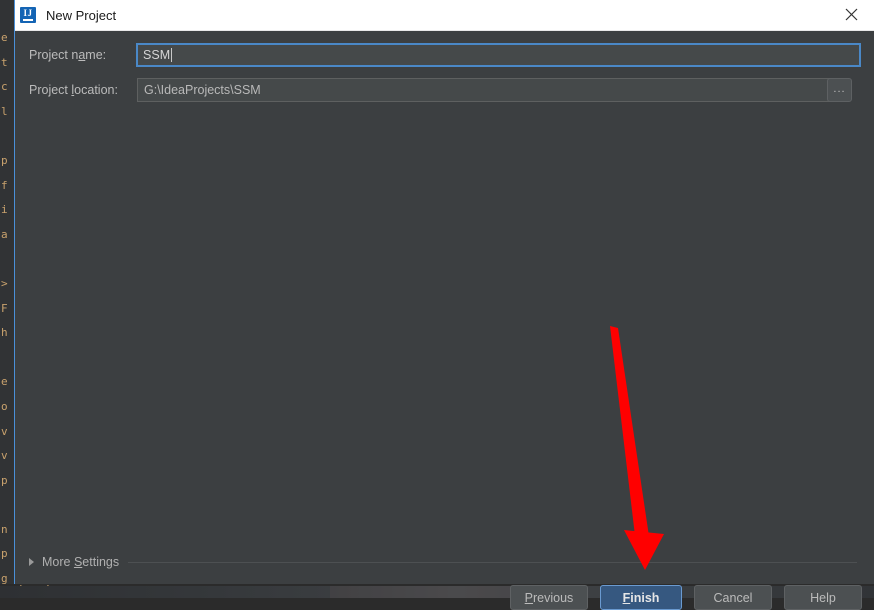  I want to click on project-location-row: Project location: G:\IdeaProjects\SSM, so click(438, 90).